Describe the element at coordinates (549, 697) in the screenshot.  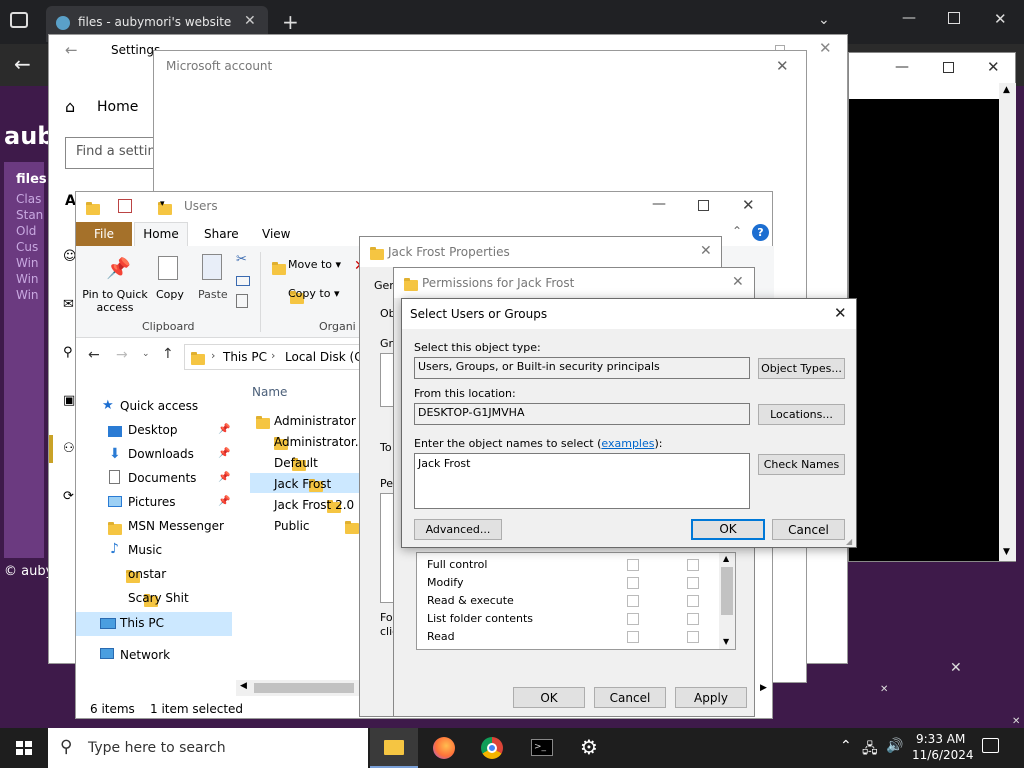
I see `properties-ok-button: OK` at that location.